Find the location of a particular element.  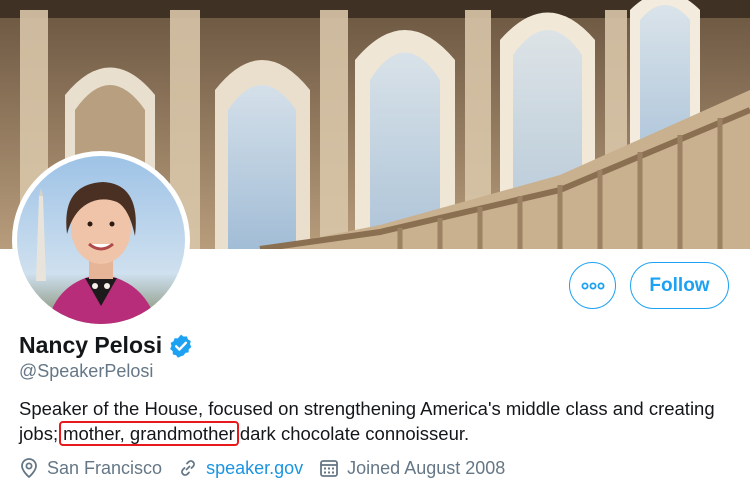

bio-text-end: dark chocolate connoisseur. is located at coordinates (354, 433).